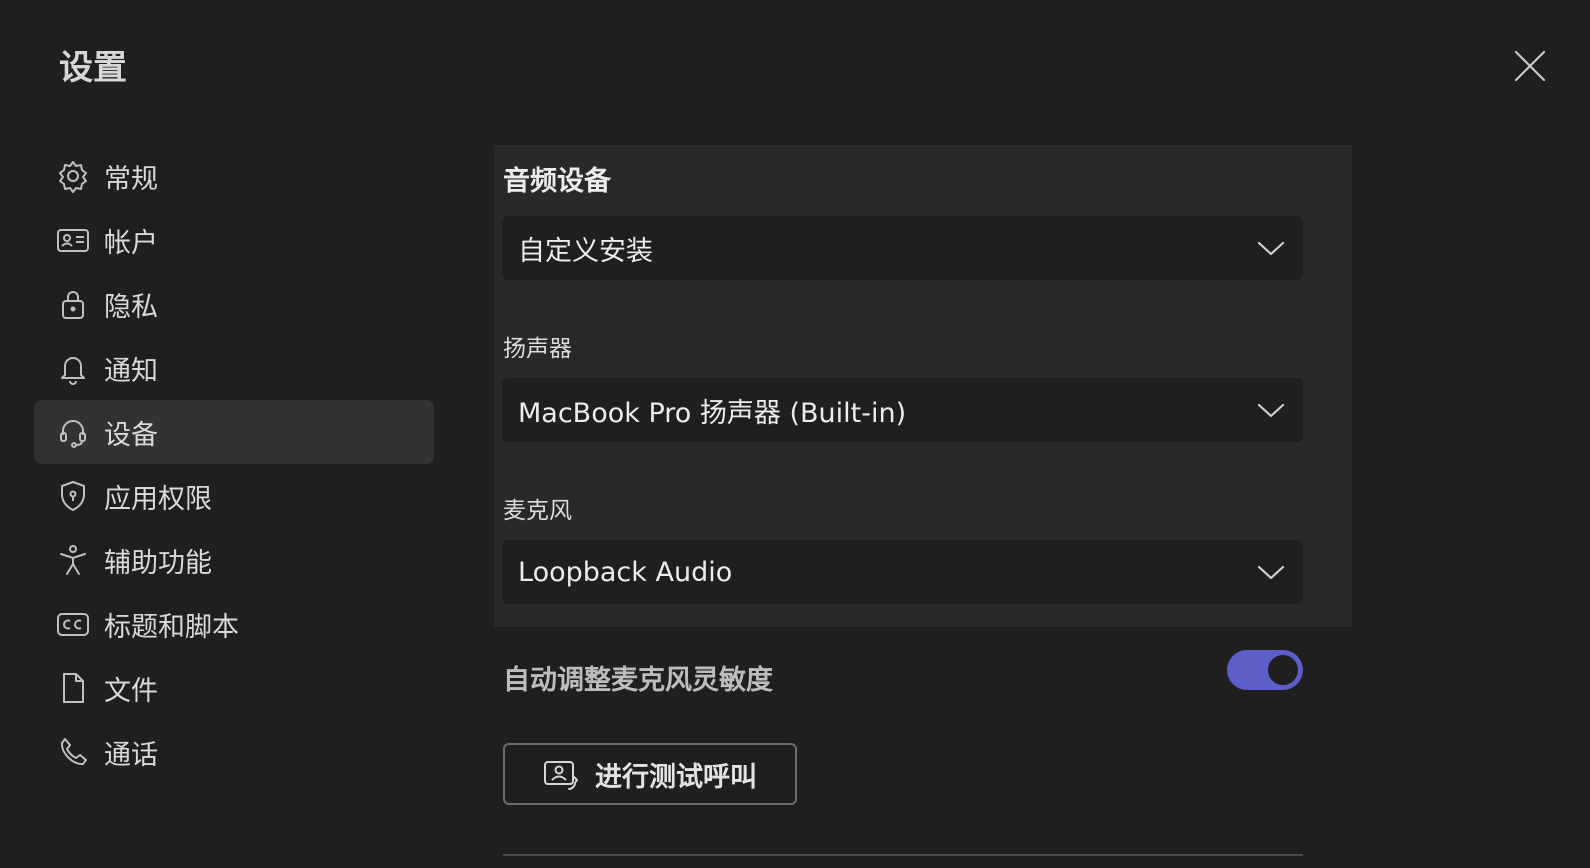 This screenshot has width=1590, height=868. What do you see at coordinates (234, 368) in the screenshot?
I see `sidebar-item-notifications: 通知` at bounding box center [234, 368].